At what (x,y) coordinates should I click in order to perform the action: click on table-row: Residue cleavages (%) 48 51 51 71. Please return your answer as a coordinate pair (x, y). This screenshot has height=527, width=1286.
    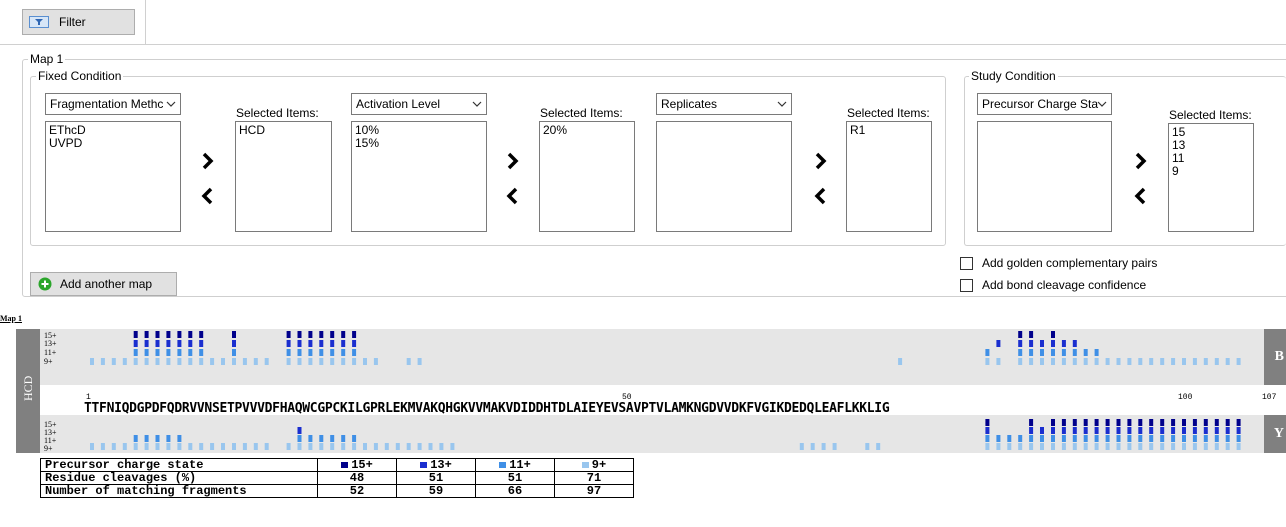
    Looking at the image, I should click on (337, 478).